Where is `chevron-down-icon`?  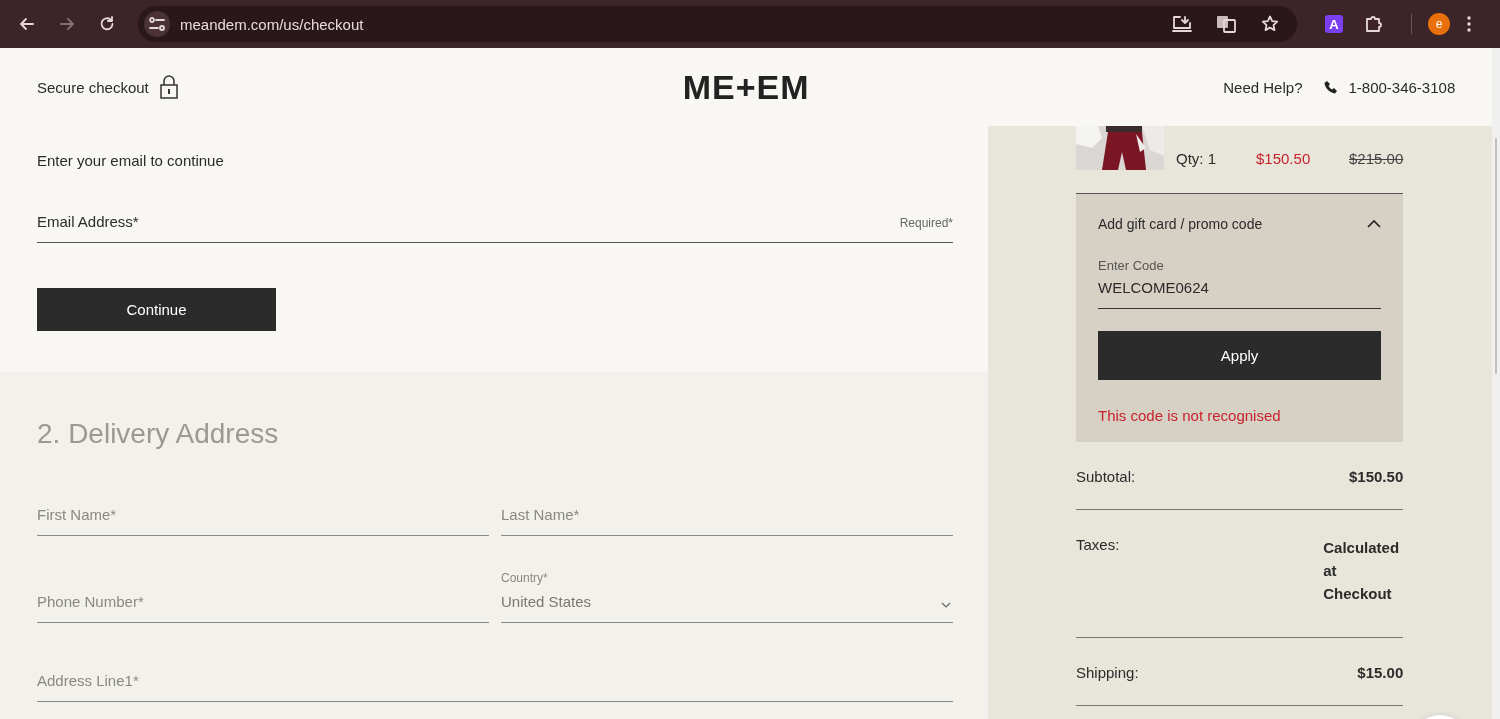 chevron-down-icon is located at coordinates (946, 605).